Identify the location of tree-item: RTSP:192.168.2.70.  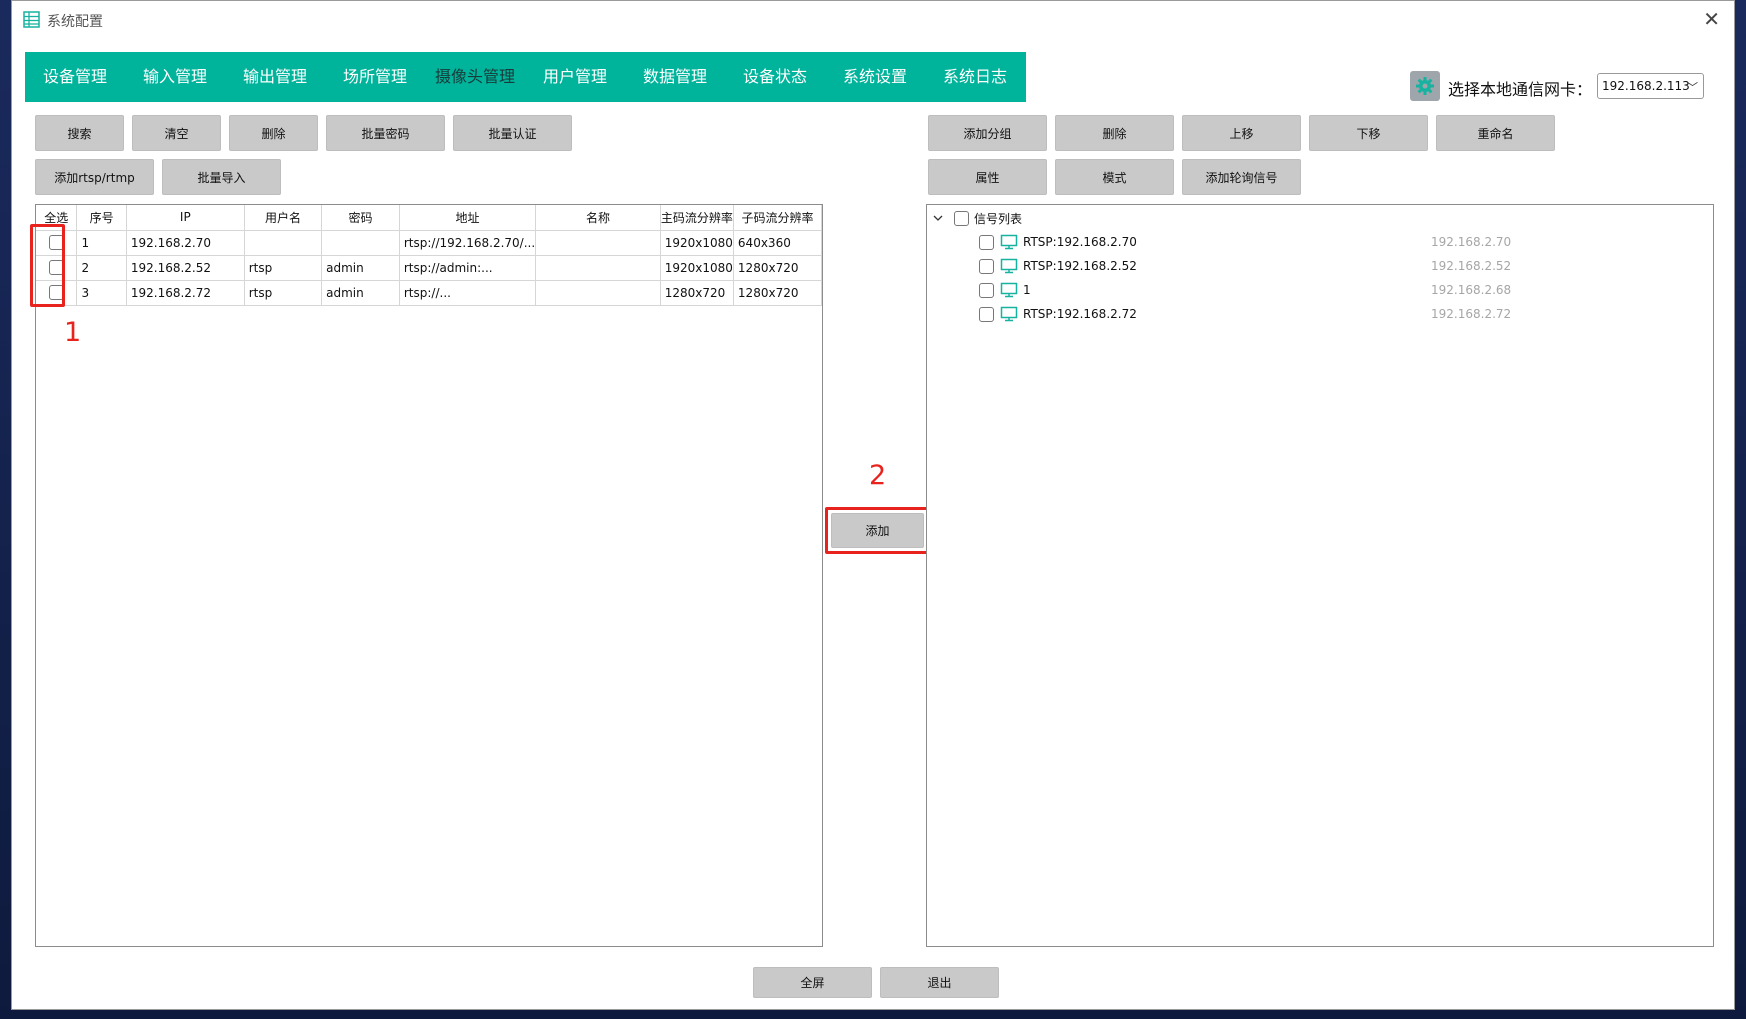
(1058, 242).